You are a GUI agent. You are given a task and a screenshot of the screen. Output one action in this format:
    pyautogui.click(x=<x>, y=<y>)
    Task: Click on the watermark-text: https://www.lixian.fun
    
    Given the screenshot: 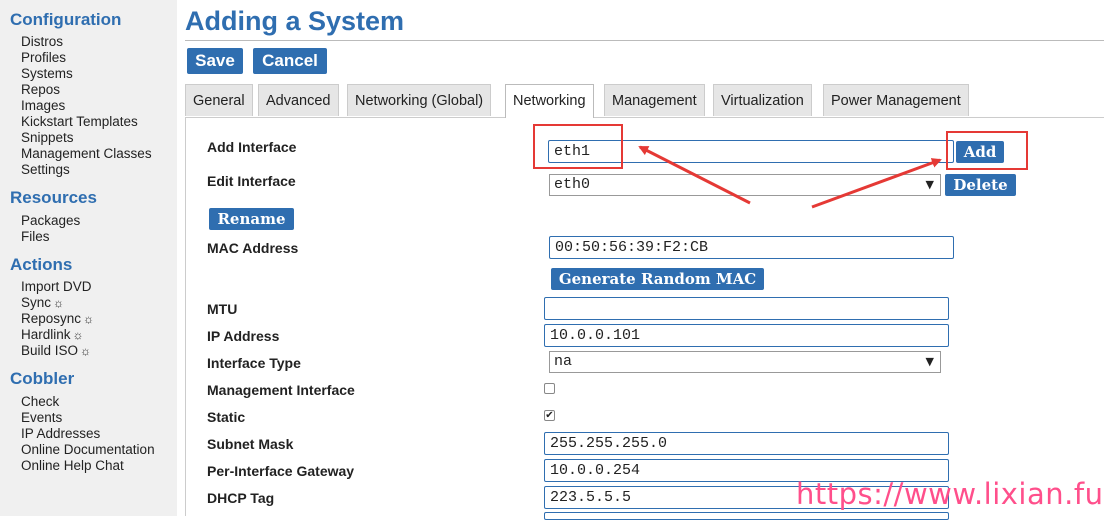 What is the action you would take?
    pyautogui.click(x=950, y=494)
    